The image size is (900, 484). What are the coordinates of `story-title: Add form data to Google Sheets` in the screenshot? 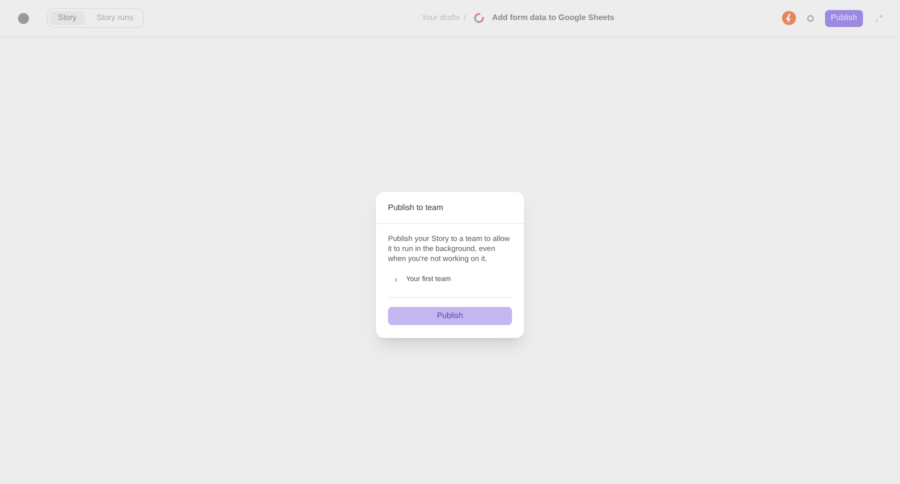 It's located at (553, 18).